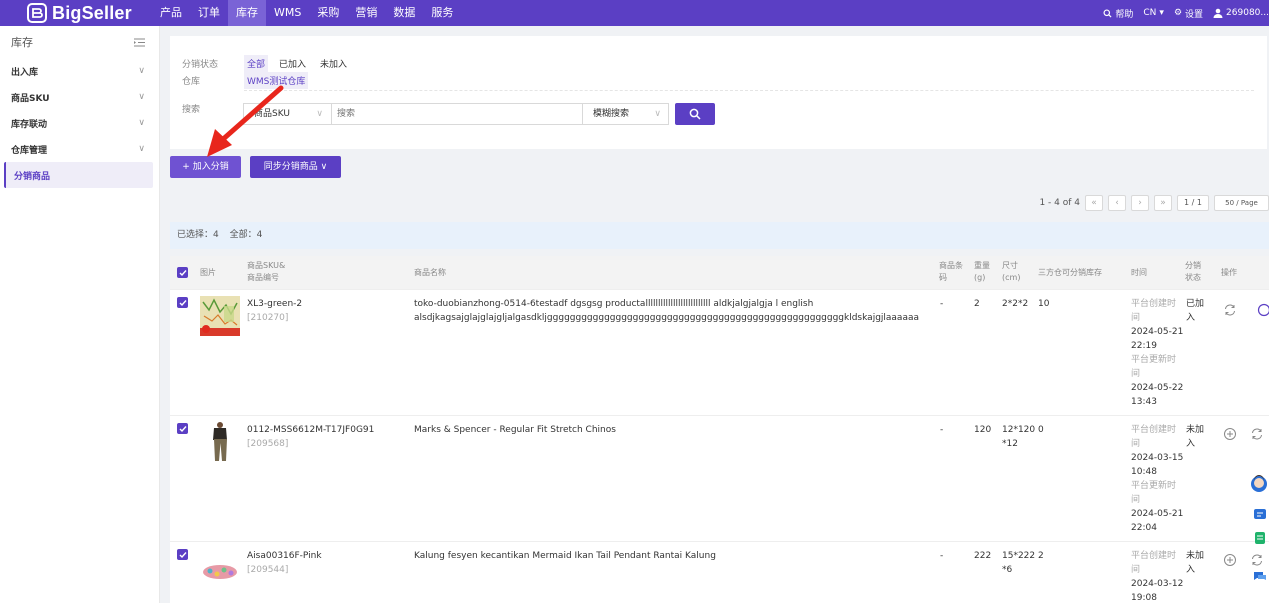 The image size is (1269, 603). What do you see at coordinates (1193, 203) in the screenshot?
I see `page-number-input: 1 / 1` at bounding box center [1193, 203].